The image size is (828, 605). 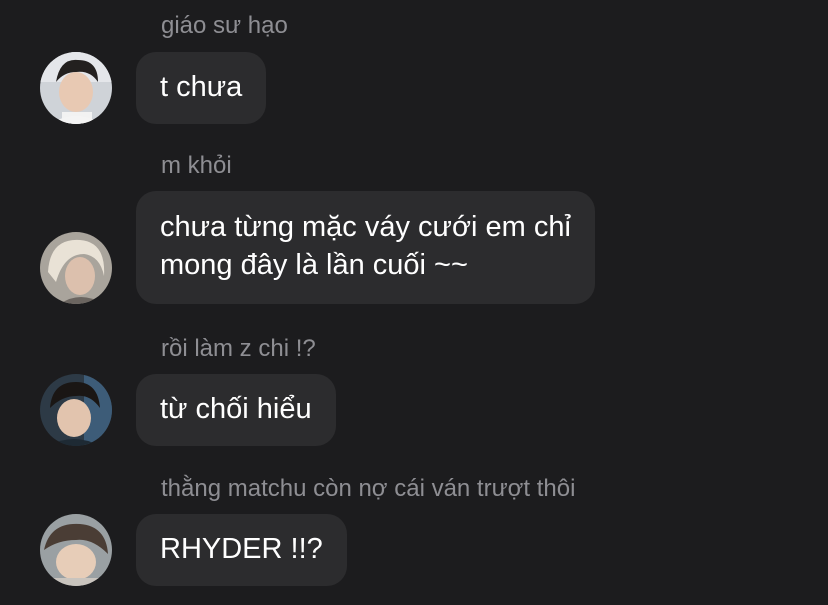 I want to click on message-text-line-1: chưa từng mặc váy cưới em chỉ, so click(x=365, y=227).